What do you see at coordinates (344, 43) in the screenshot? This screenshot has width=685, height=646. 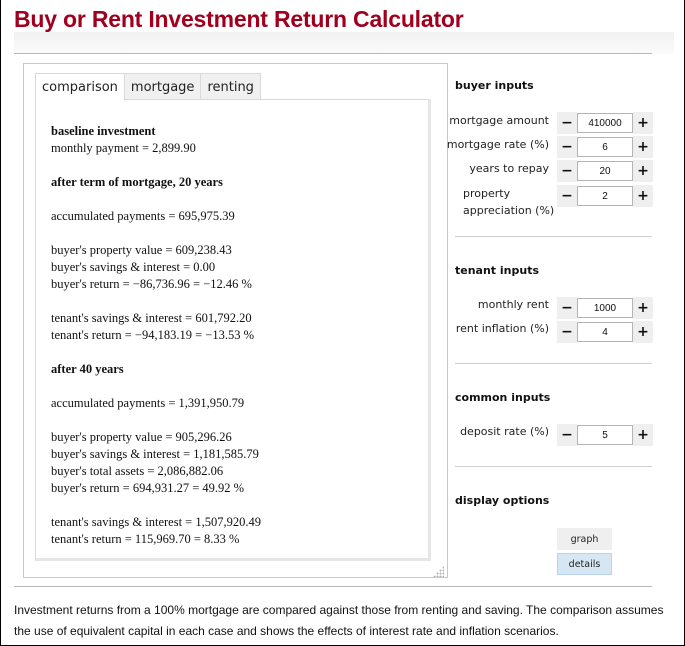 I see `title-band` at bounding box center [344, 43].